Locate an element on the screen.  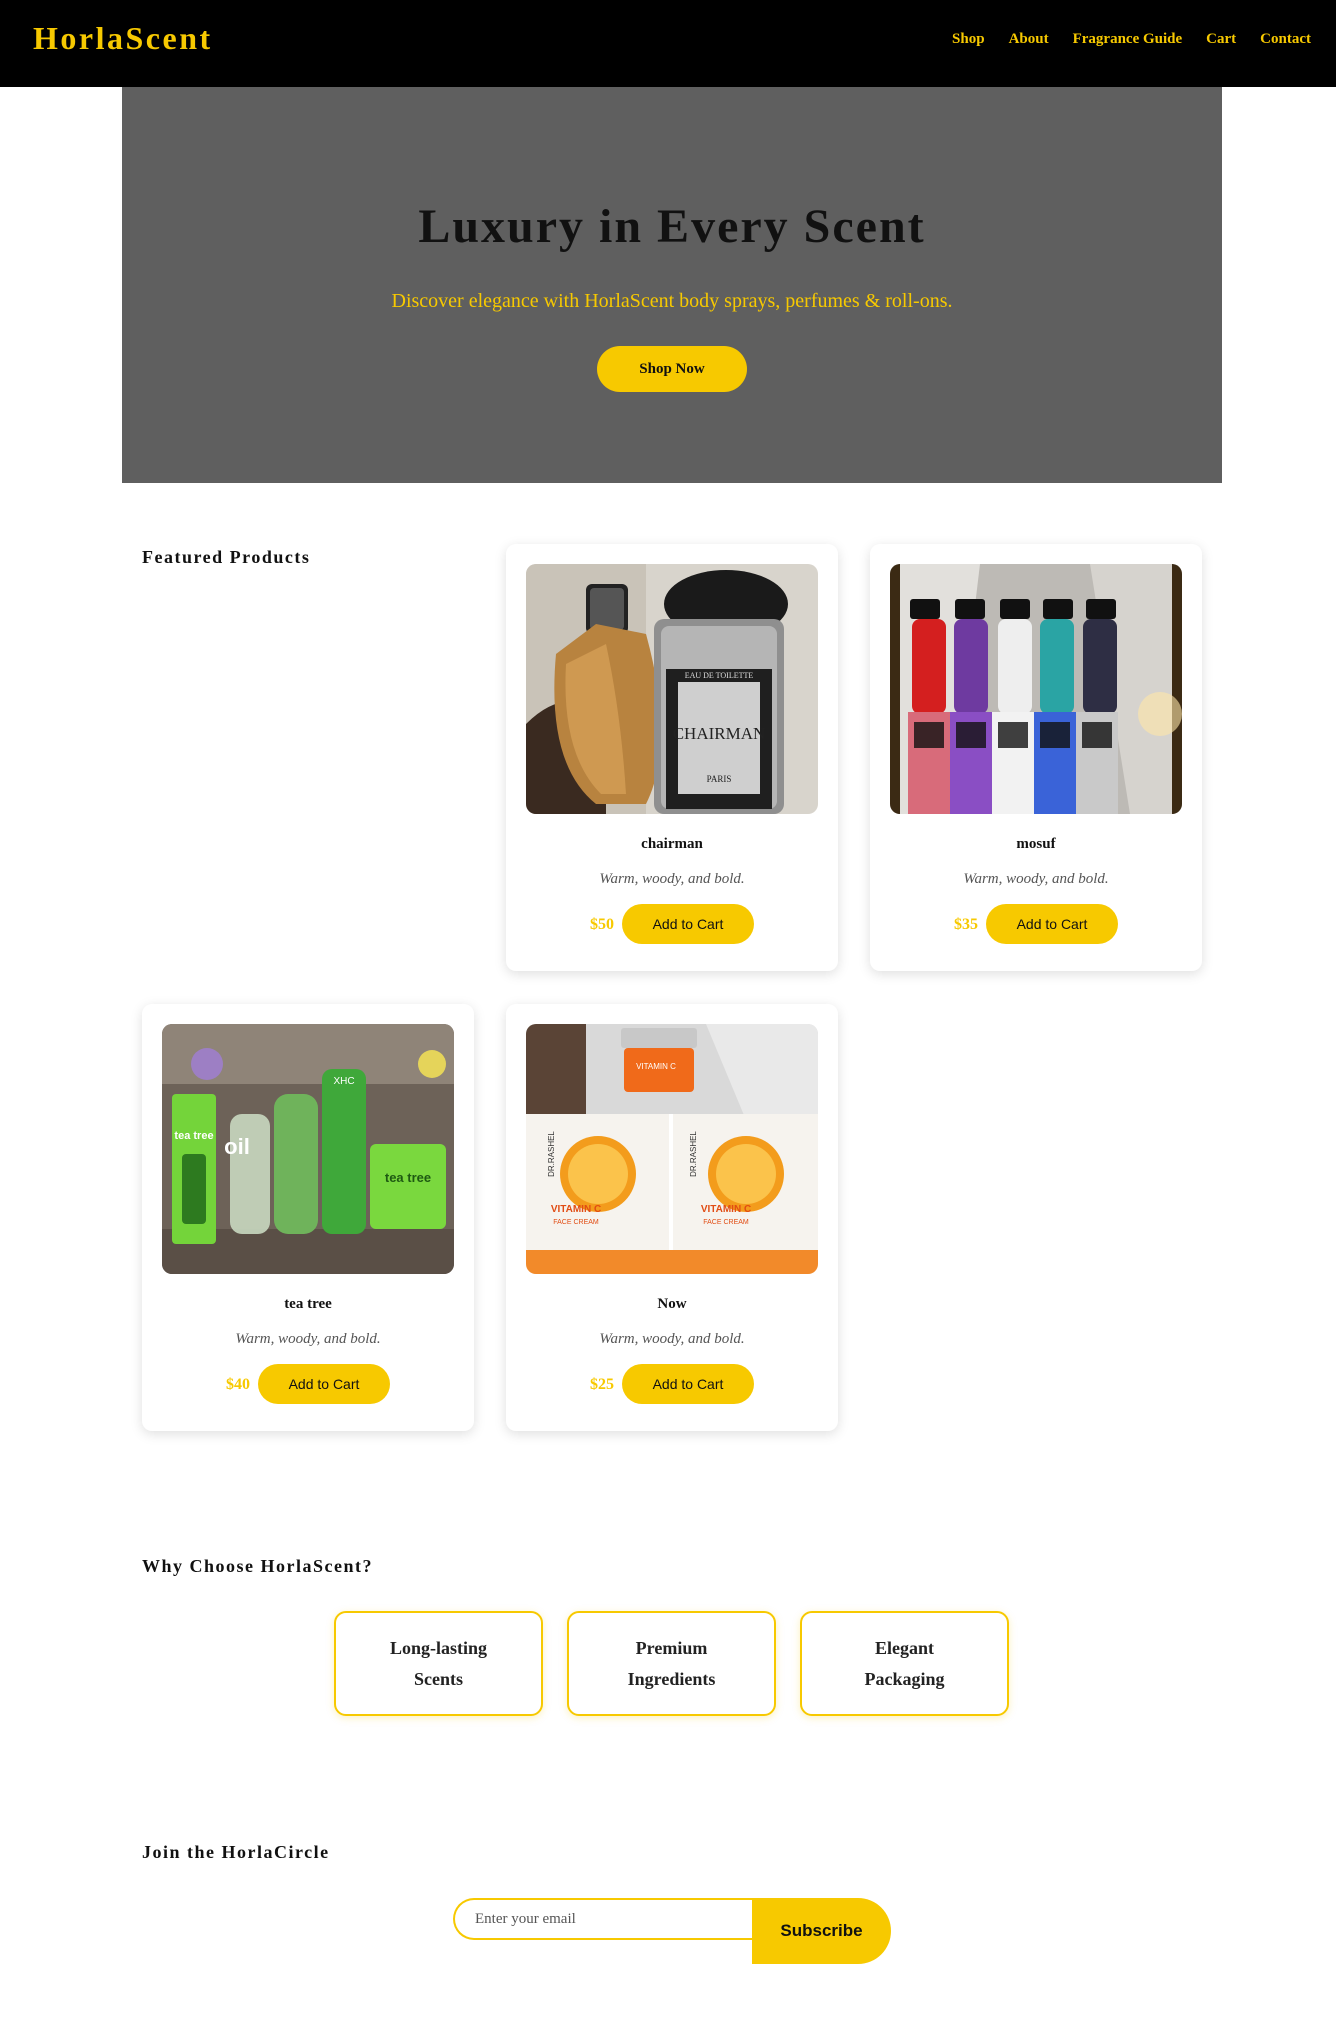
nav-link-about: About is located at coordinates (1029, 39).